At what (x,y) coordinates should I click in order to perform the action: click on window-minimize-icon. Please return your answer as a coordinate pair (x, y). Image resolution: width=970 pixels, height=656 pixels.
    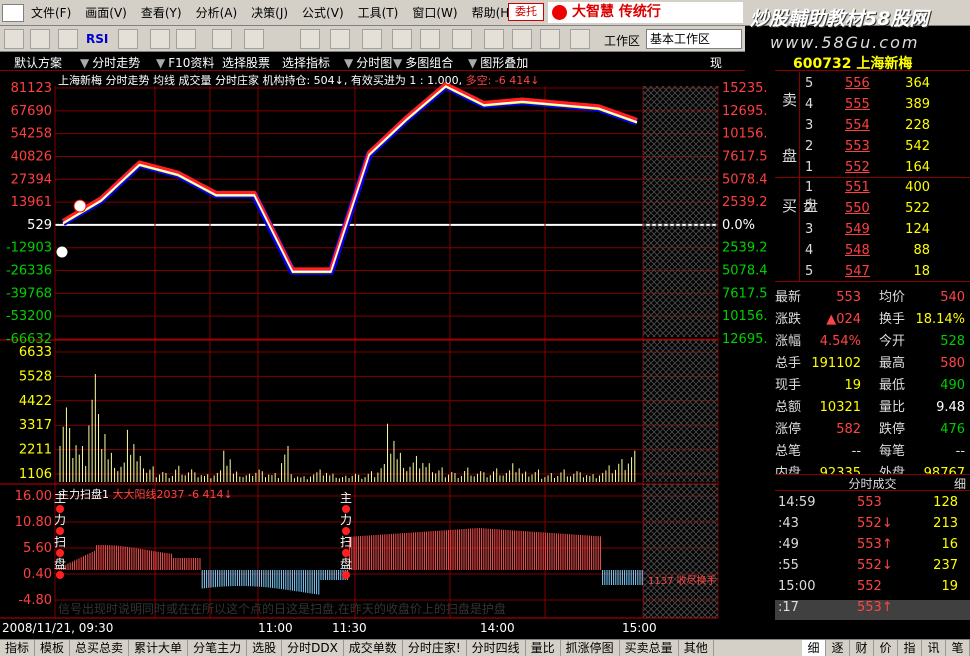
    Looking at the image, I should click on (13, 12).